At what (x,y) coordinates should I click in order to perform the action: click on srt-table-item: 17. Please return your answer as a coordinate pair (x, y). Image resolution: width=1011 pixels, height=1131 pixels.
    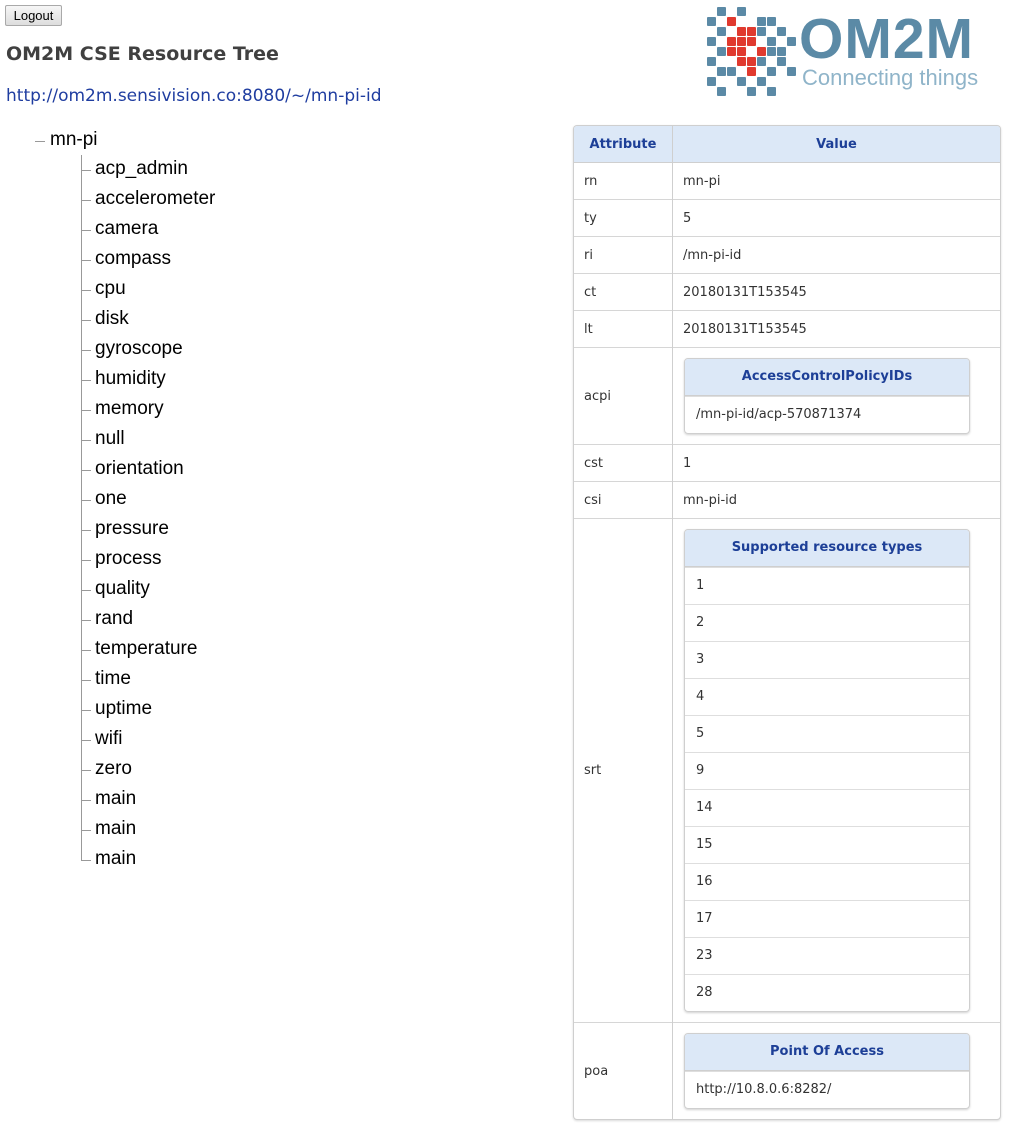
    Looking at the image, I should click on (827, 918).